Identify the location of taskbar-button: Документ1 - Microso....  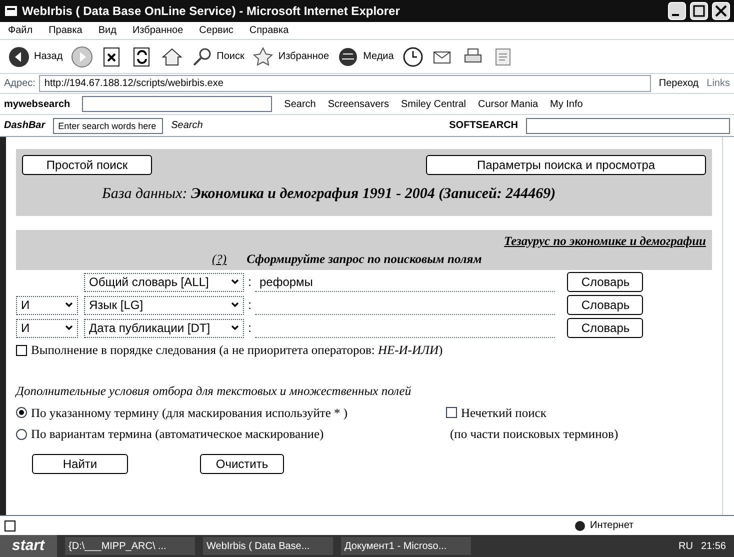
(405, 546).